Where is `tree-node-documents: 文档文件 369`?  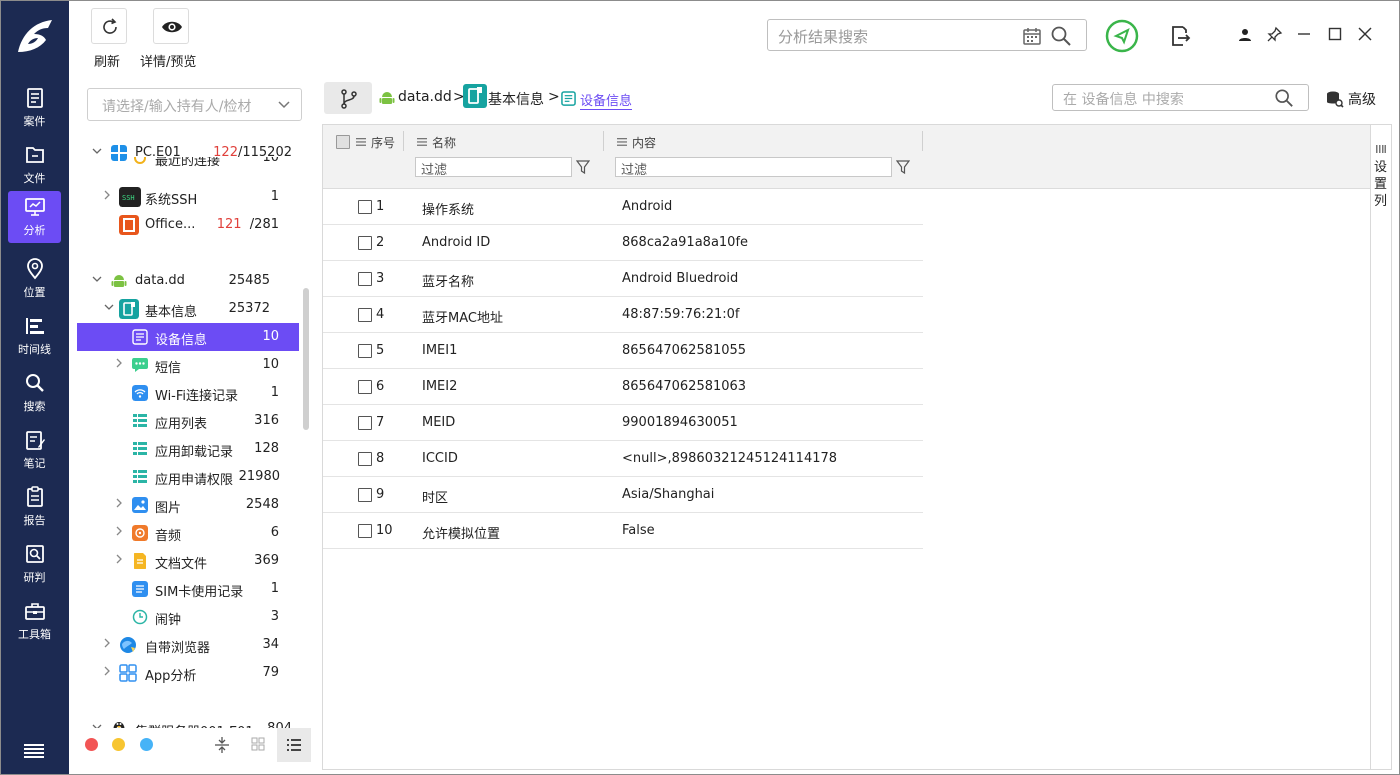 tree-node-documents: 文档文件 369 is located at coordinates (188, 561).